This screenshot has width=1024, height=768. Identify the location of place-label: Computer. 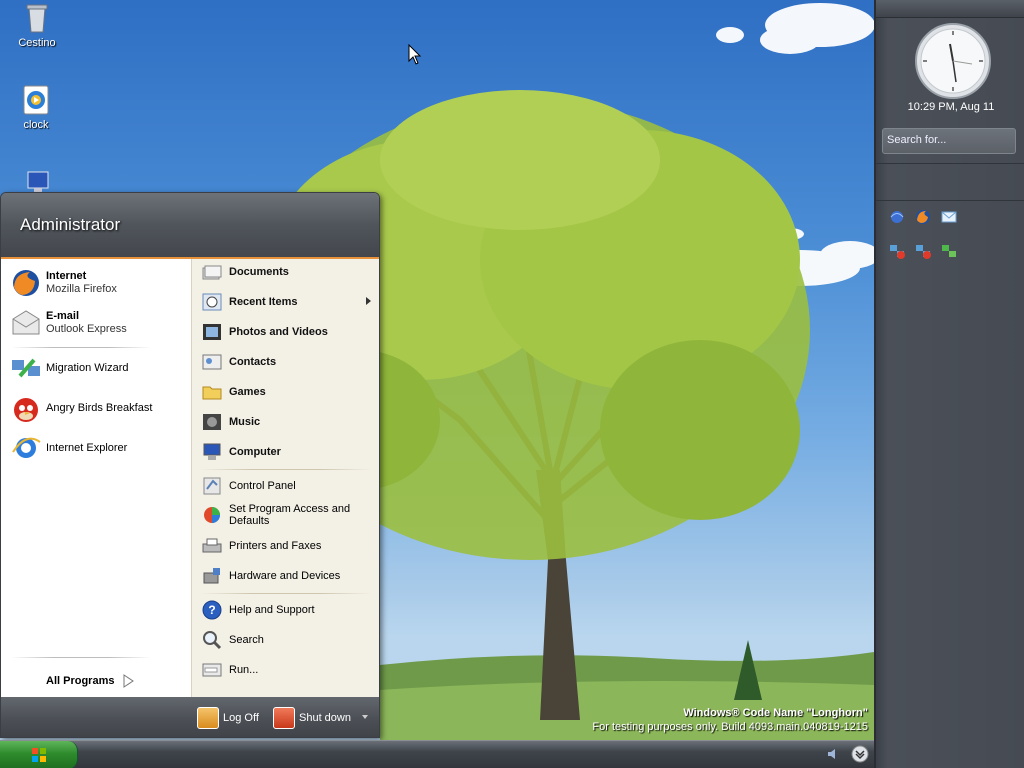
(255, 452).